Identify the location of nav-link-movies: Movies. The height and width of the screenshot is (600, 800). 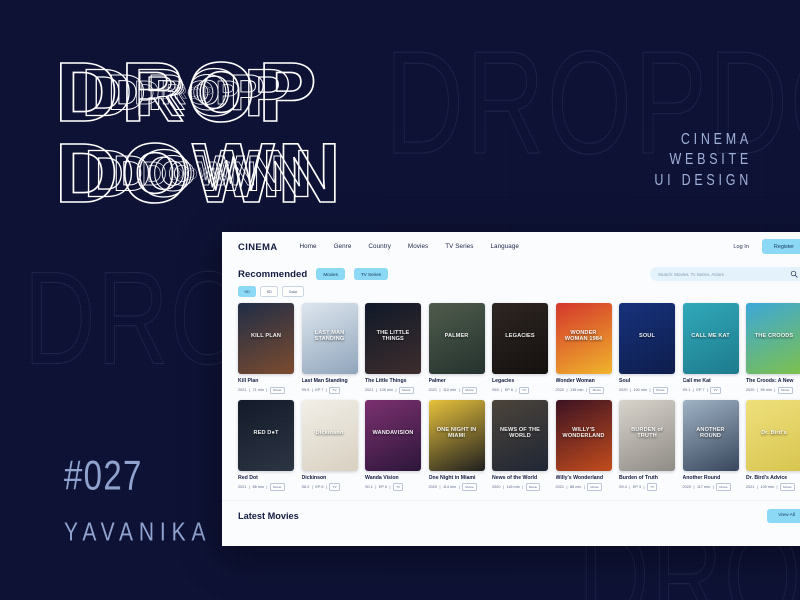
(418, 246).